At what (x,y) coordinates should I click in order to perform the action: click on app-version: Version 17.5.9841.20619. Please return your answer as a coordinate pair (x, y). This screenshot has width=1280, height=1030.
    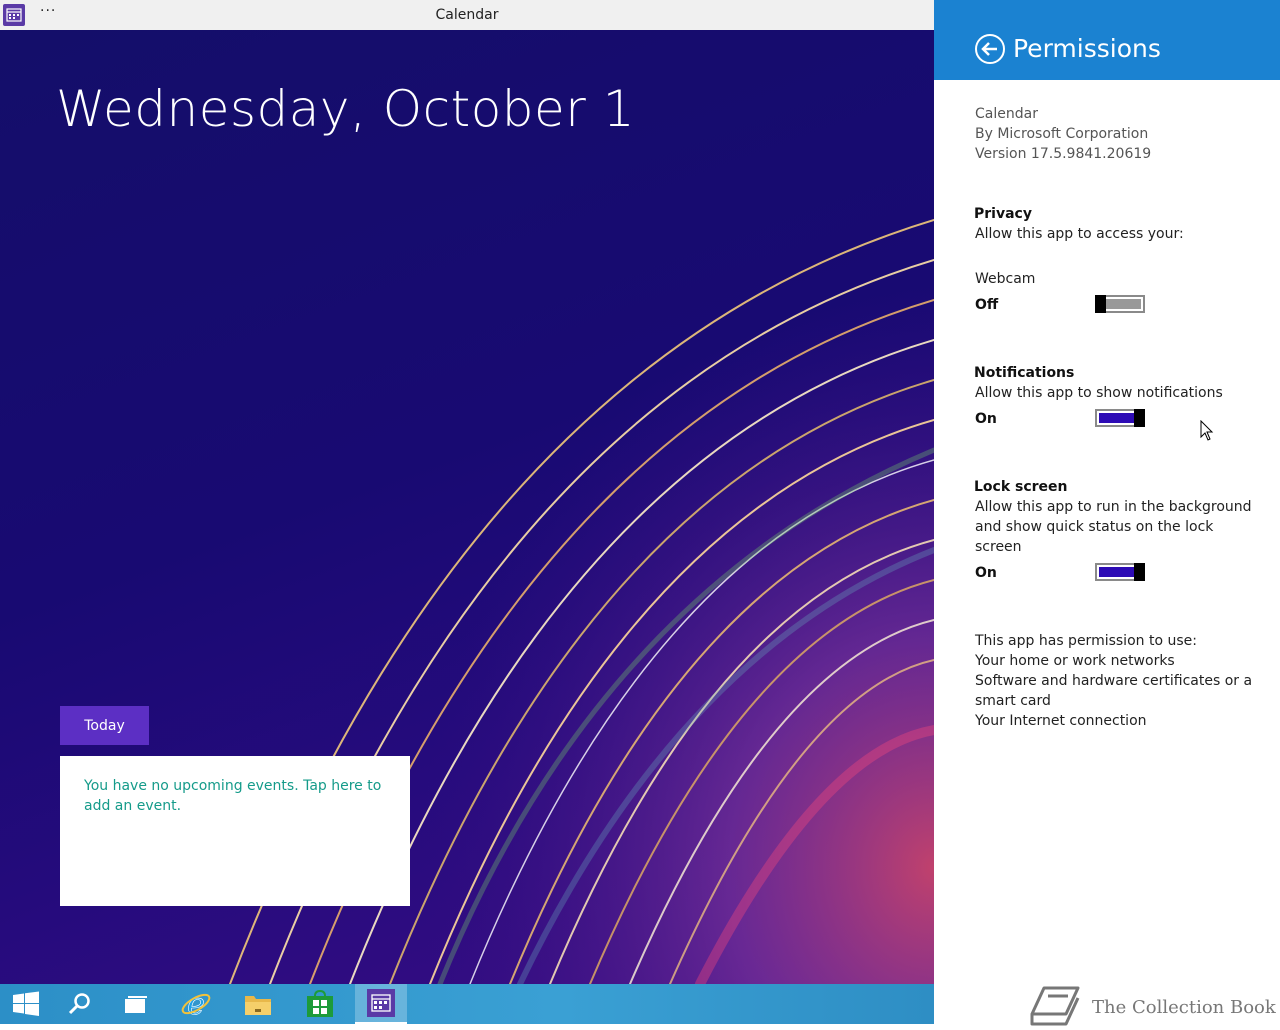
    Looking at the image, I should click on (1063, 154).